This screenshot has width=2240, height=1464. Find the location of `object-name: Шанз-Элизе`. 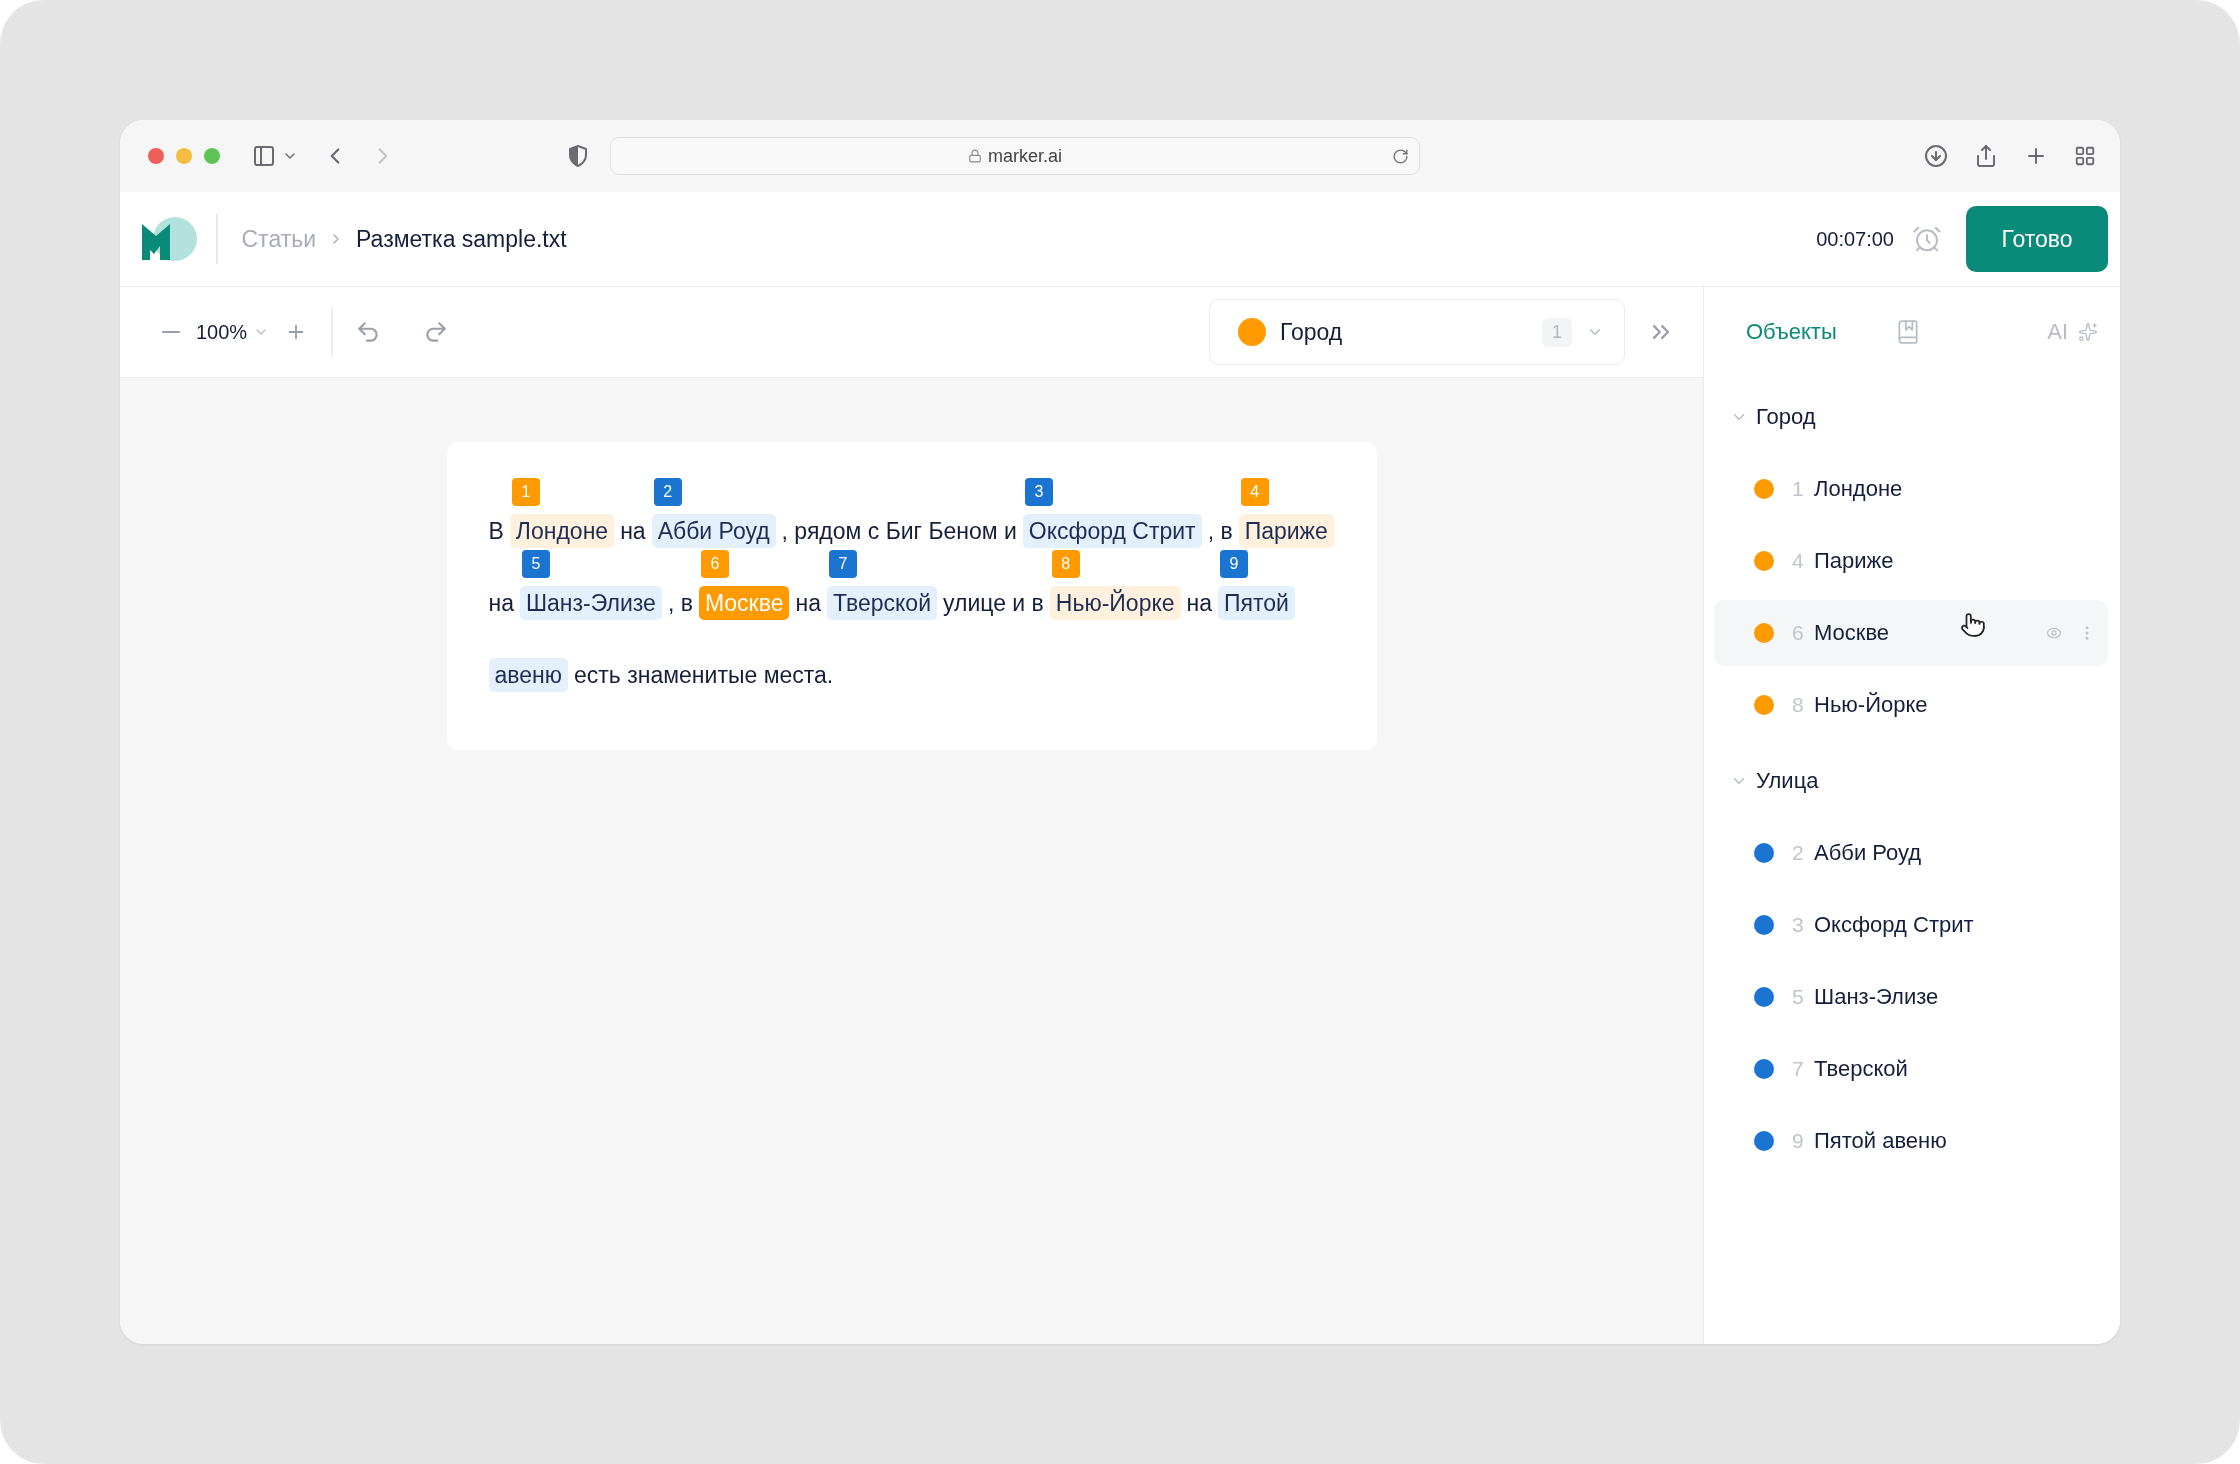

object-name: Шанз-Элизе is located at coordinates (1876, 997).